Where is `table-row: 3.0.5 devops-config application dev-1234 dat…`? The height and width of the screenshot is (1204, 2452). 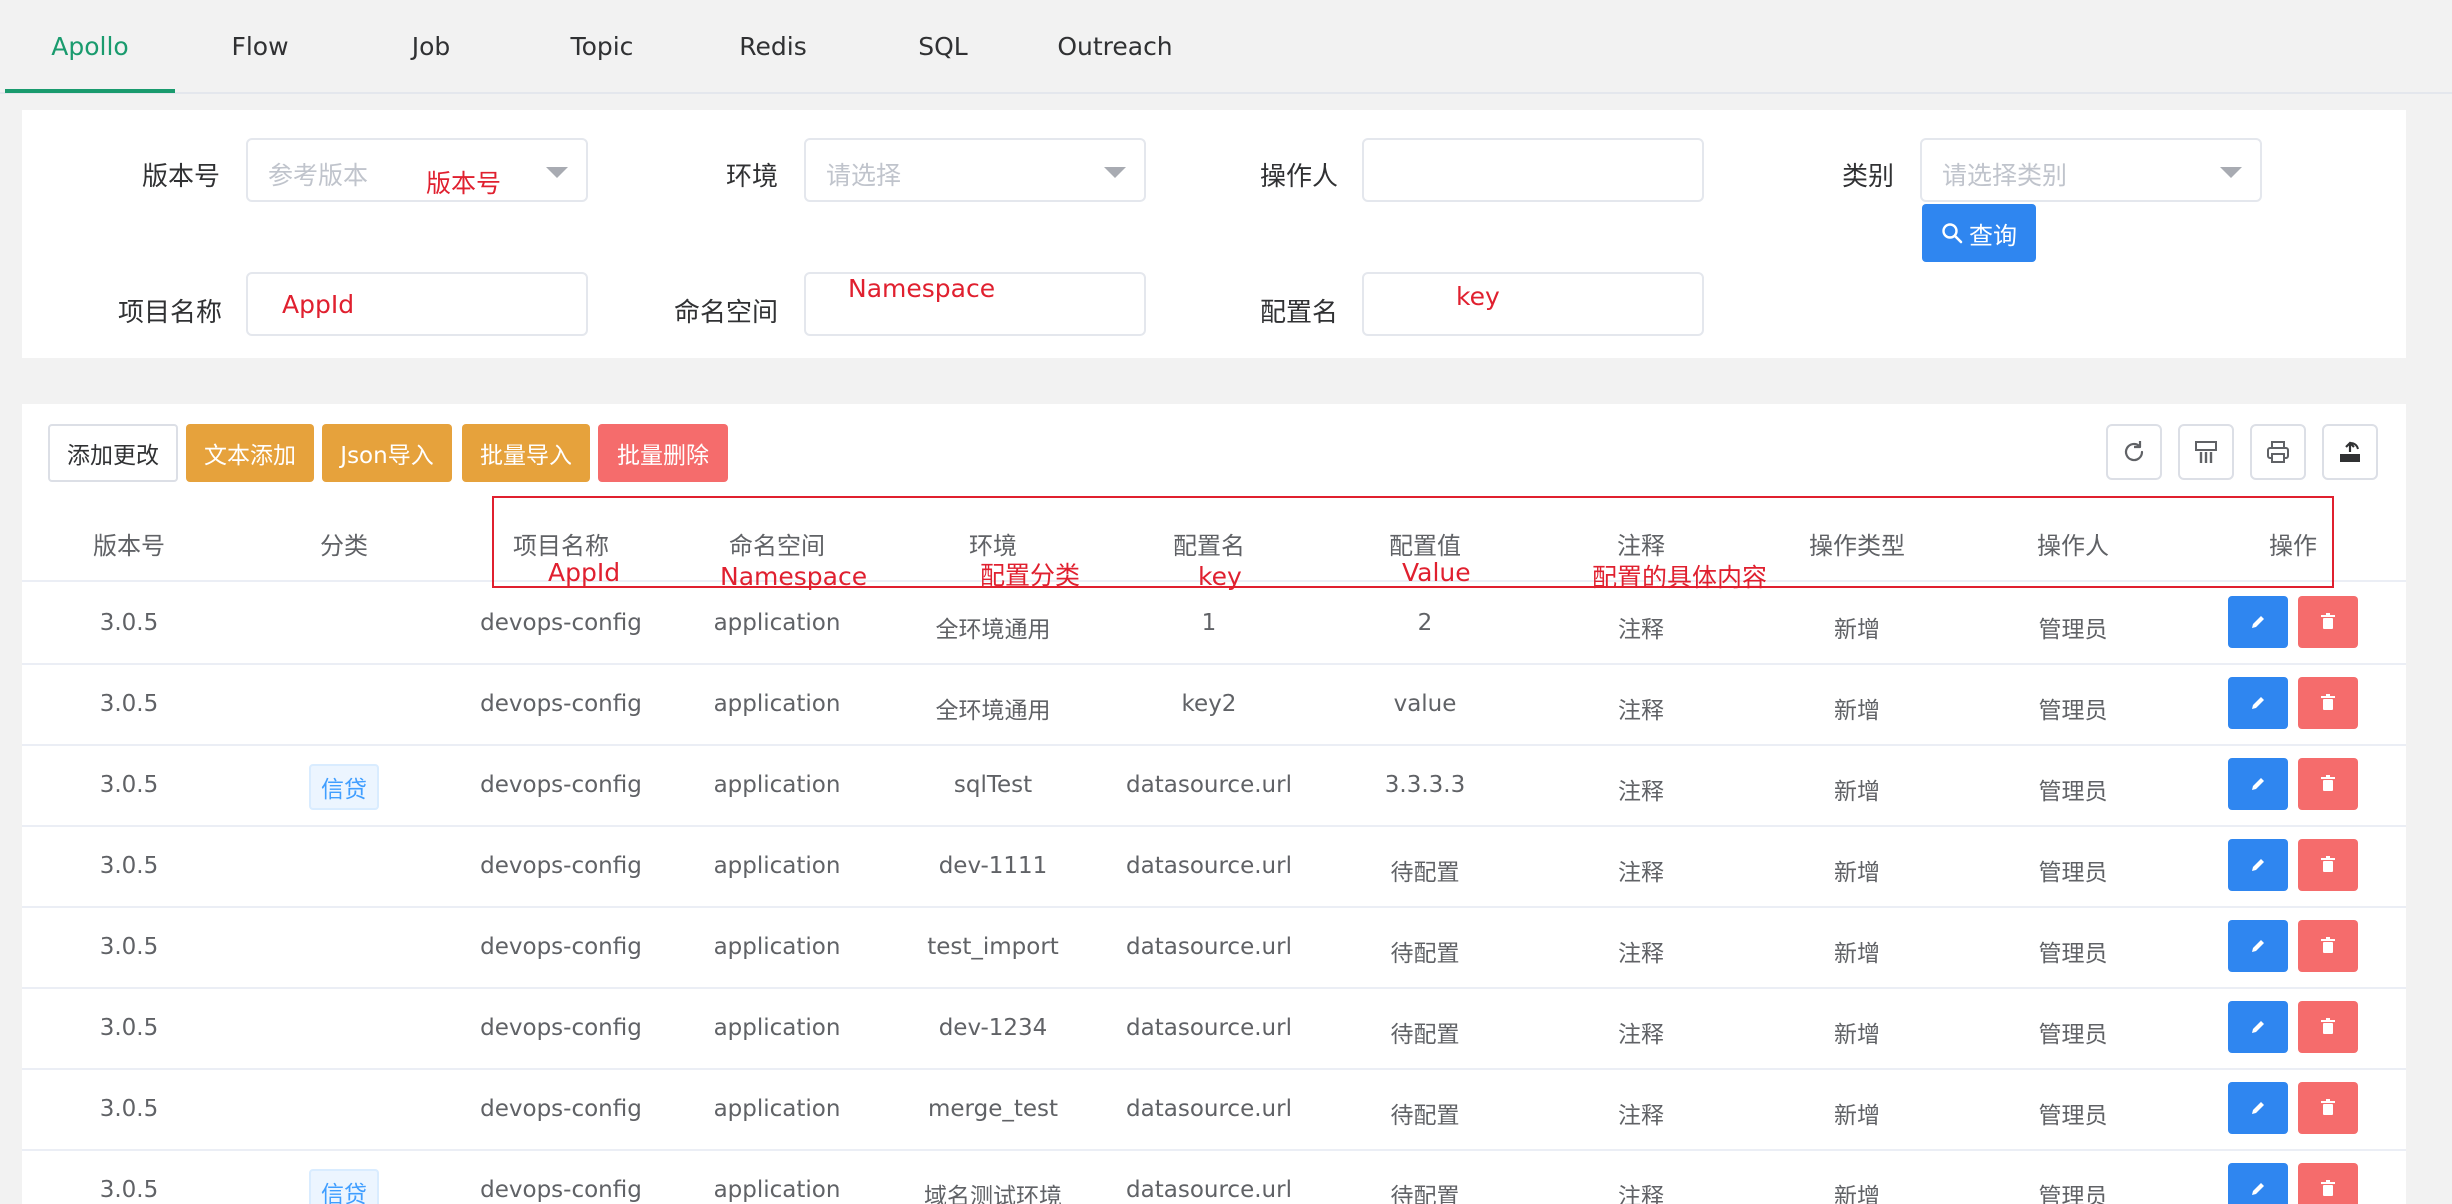 table-row: 3.0.5 devops-config application dev-1234 dat… is located at coordinates (1214, 1029).